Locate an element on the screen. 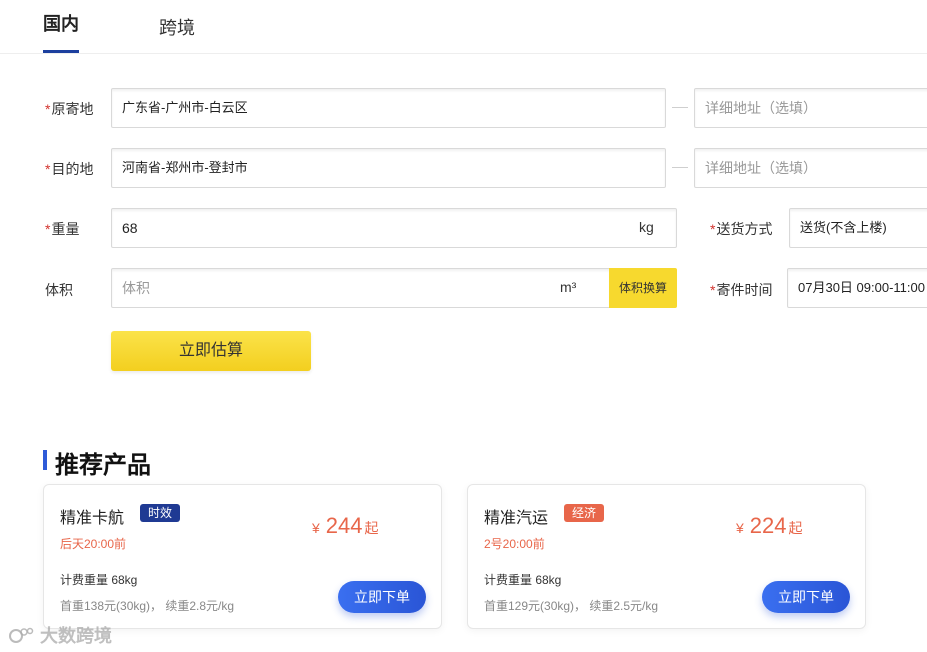 The width and height of the screenshot is (927, 652). product-badge: 经济 is located at coordinates (584, 513).